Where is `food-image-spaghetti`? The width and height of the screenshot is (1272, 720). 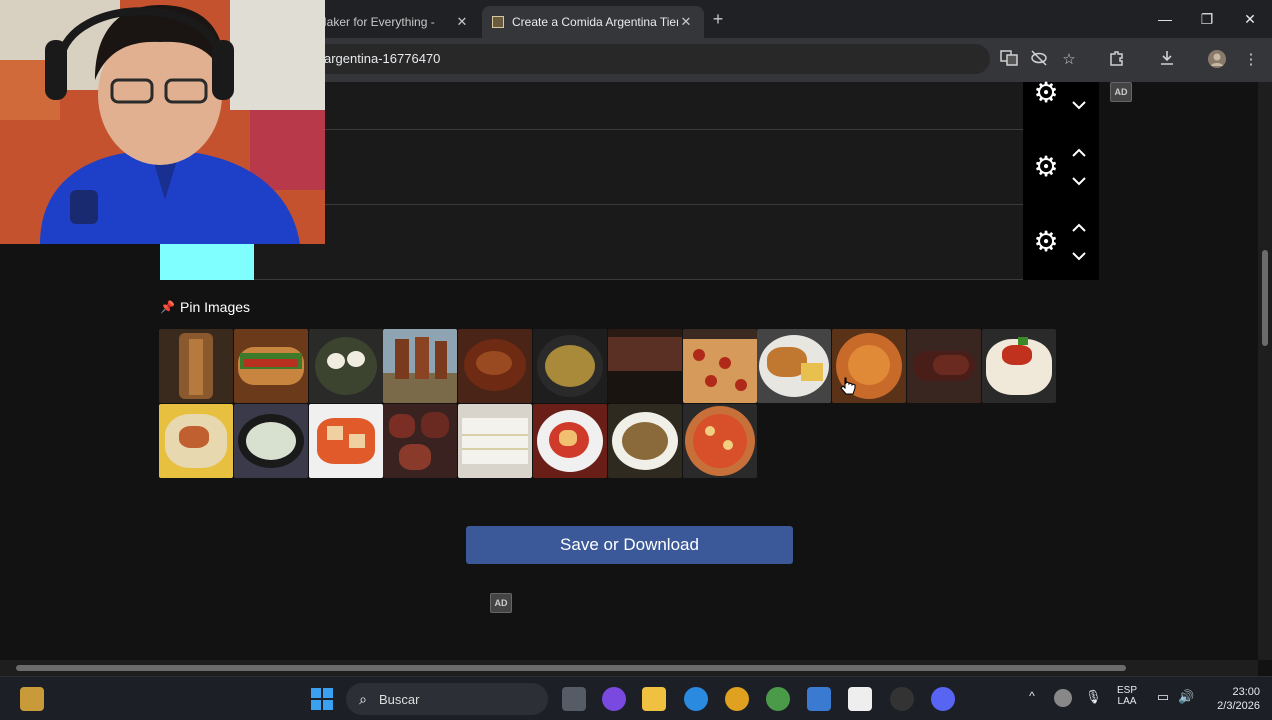 food-image-spaghetti is located at coordinates (645, 441).